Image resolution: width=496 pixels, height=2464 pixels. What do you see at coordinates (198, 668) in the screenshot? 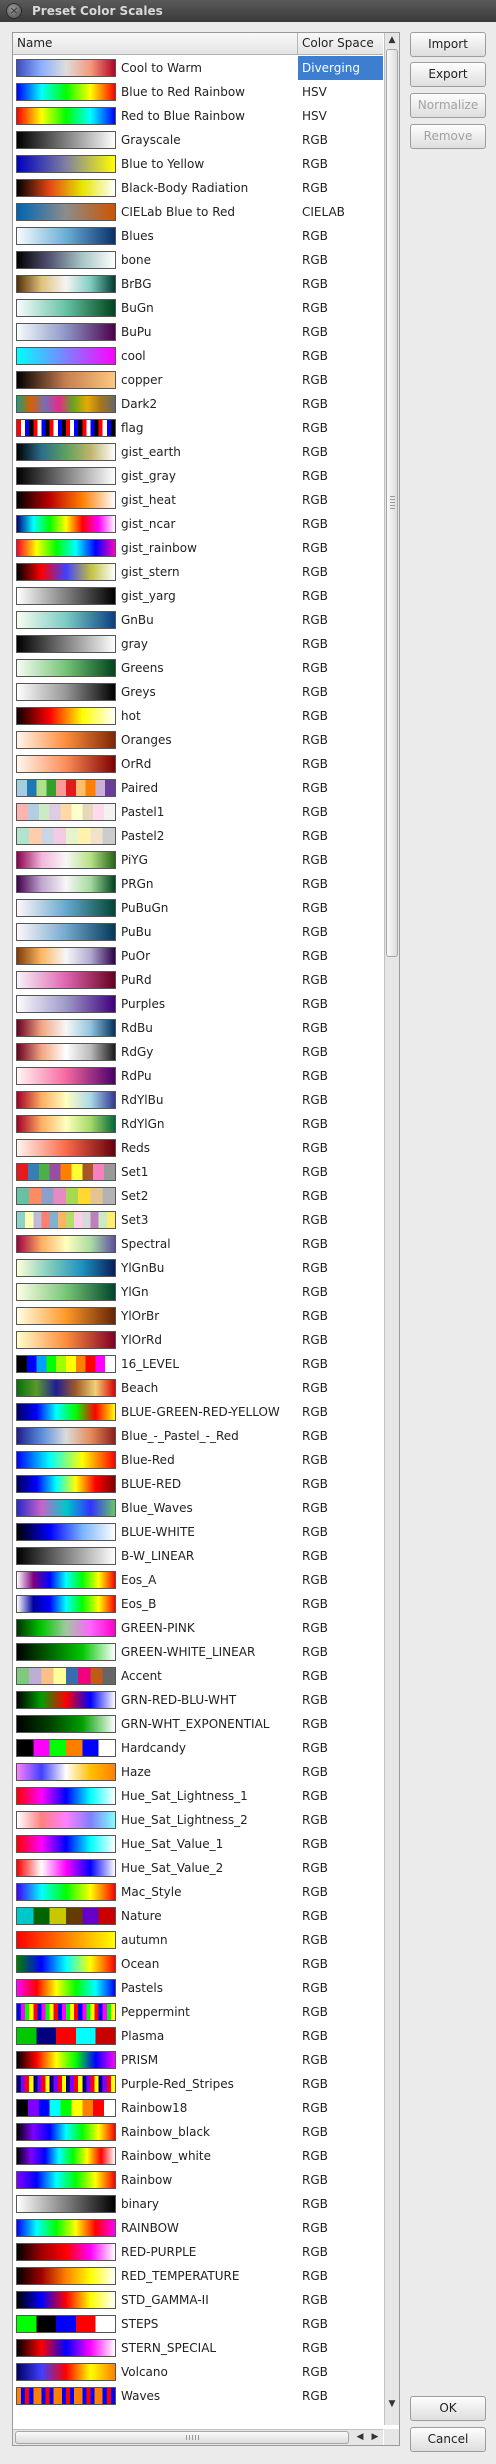
I see `table-row: Greens RGB` at bounding box center [198, 668].